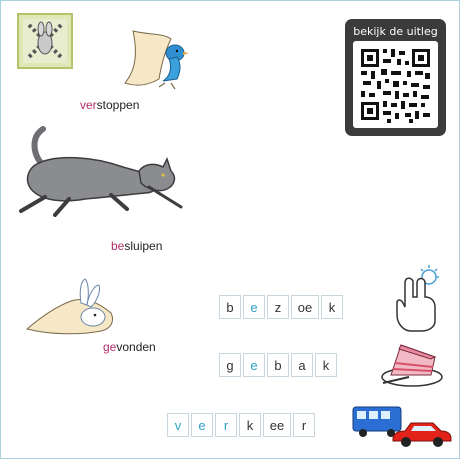  Describe the element at coordinates (71, 309) in the screenshot. I see `rabbit-under-cloth-icon` at that location.